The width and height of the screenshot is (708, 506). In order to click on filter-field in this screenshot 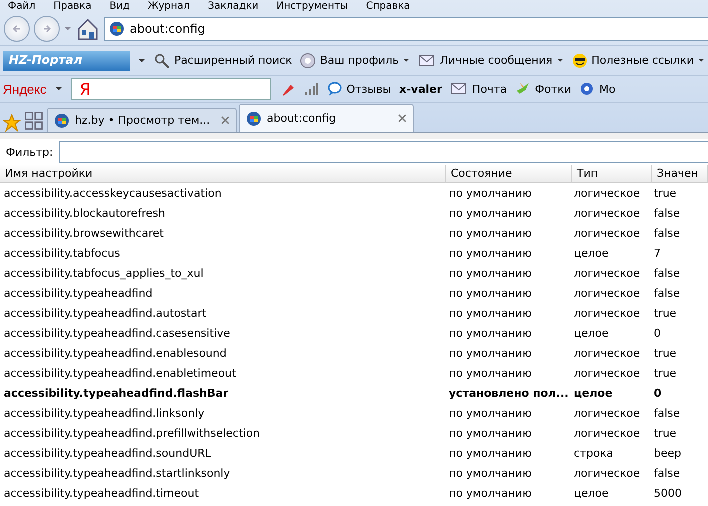, I will do `click(383, 152)`.